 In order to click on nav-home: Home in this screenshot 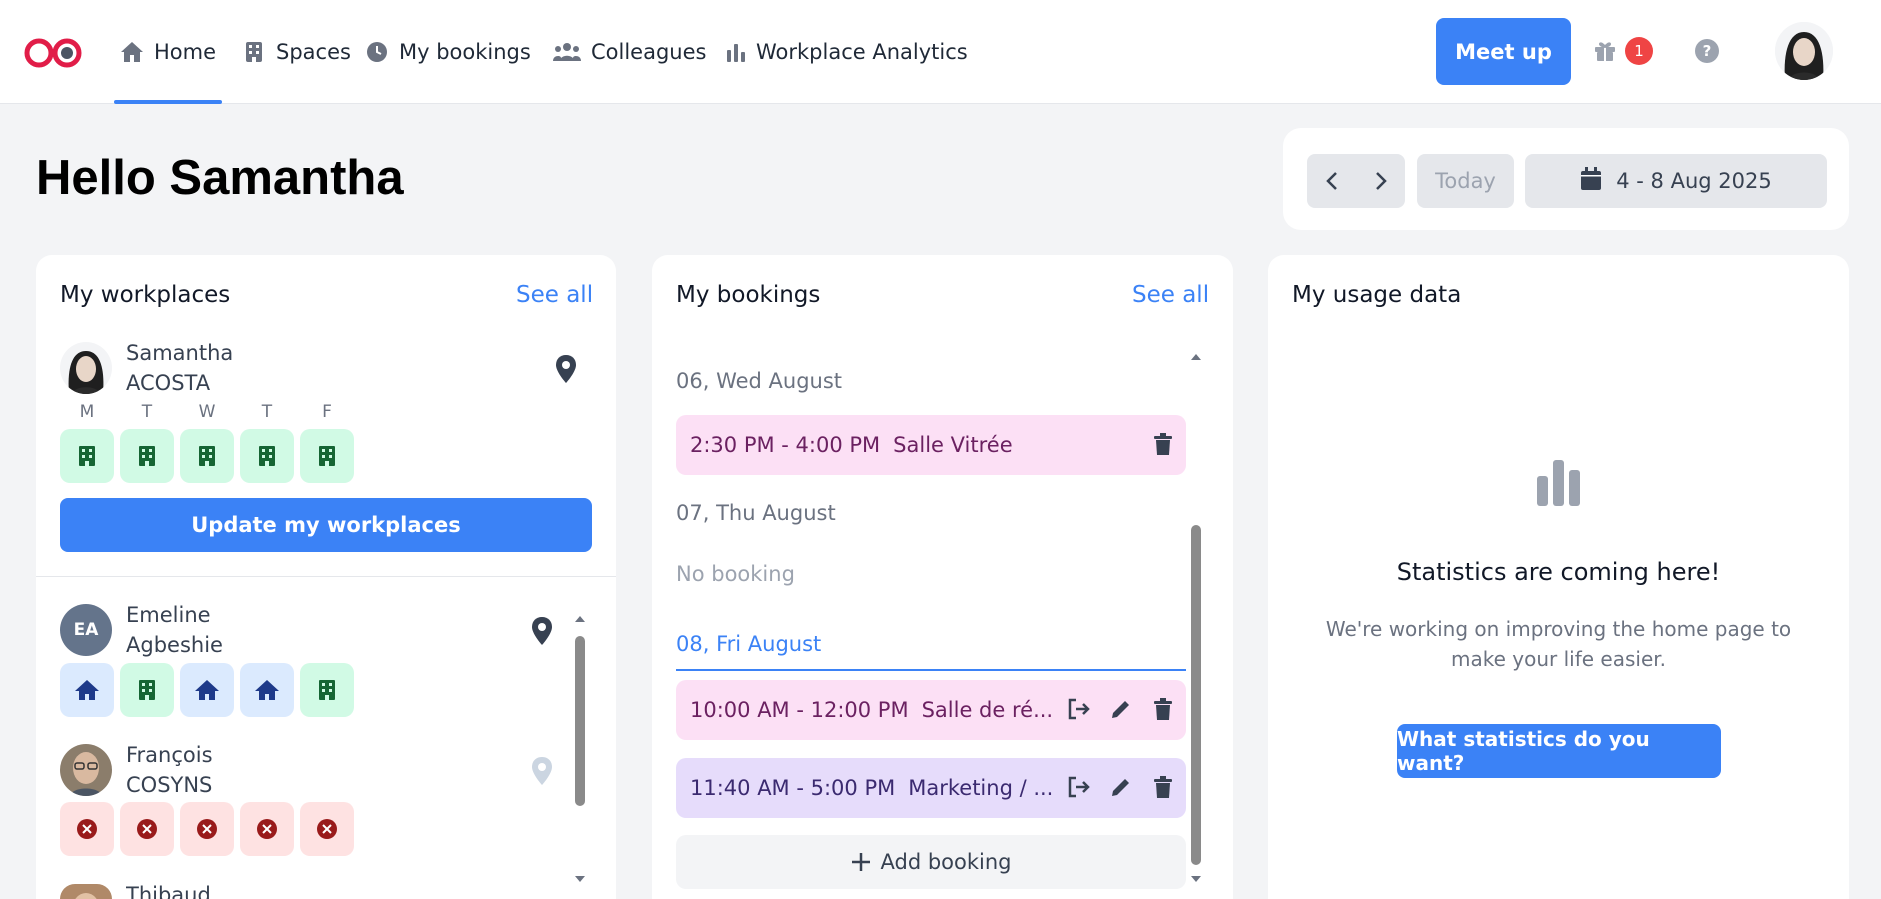, I will do `click(168, 52)`.